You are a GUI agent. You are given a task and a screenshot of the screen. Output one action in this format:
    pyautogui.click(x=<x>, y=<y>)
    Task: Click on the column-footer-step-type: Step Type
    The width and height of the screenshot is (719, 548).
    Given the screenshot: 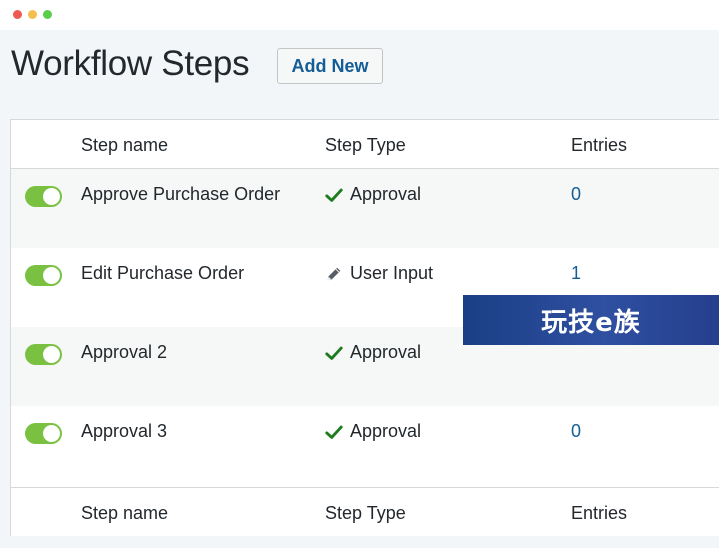 What is the action you would take?
    pyautogui.click(x=365, y=513)
    